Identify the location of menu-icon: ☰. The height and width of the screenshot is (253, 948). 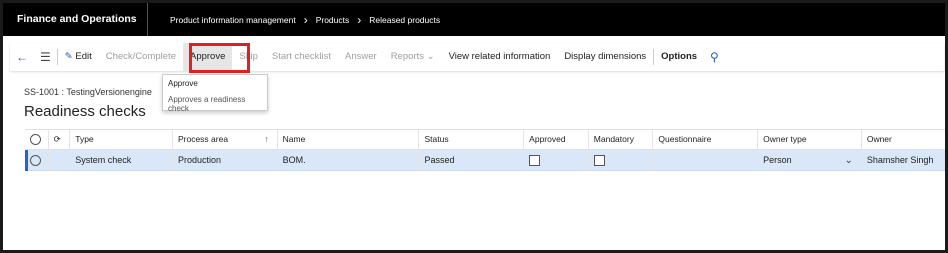
(45, 57).